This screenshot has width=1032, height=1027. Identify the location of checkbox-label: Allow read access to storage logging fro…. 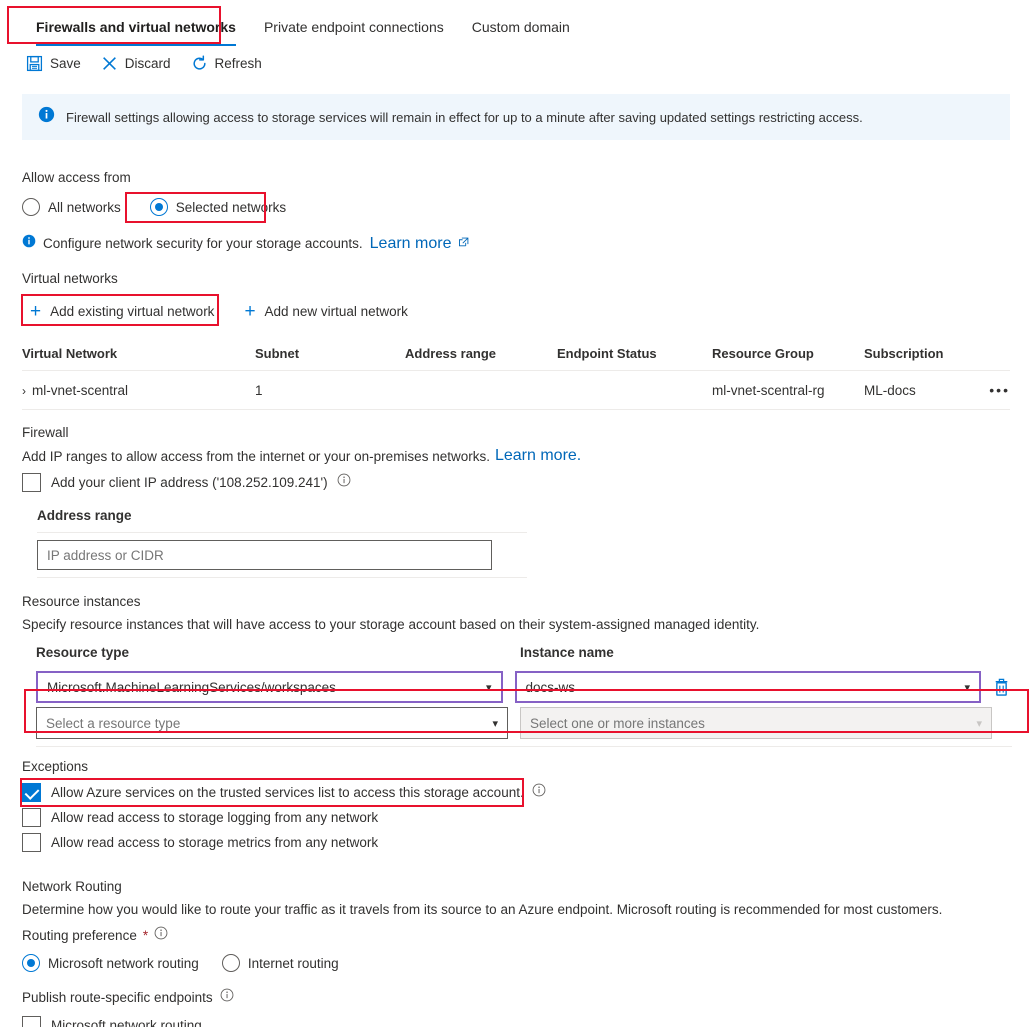
(215, 817).